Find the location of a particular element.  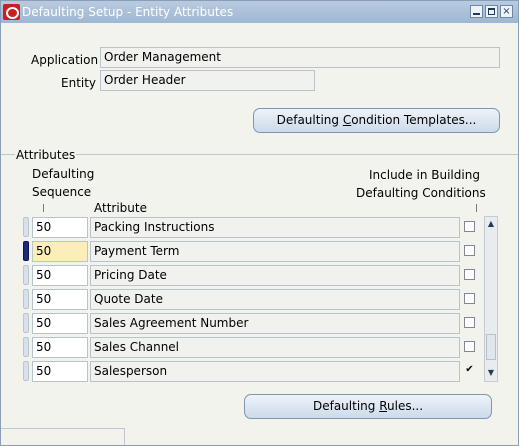

attribute-field: Pricing Date is located at coordinates (275, 275).